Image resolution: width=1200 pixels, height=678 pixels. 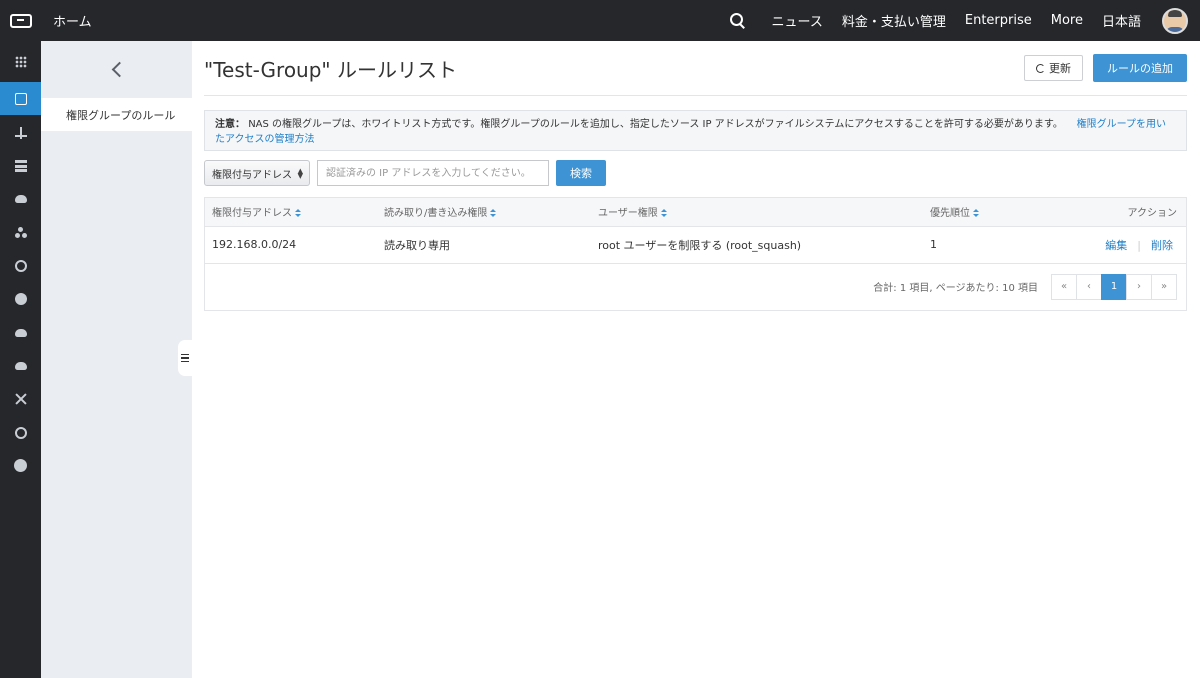 What do you see at coordinates (581, 173) in the screenshot?
I see `search-button: 検索` at bounding box center [581, 173].